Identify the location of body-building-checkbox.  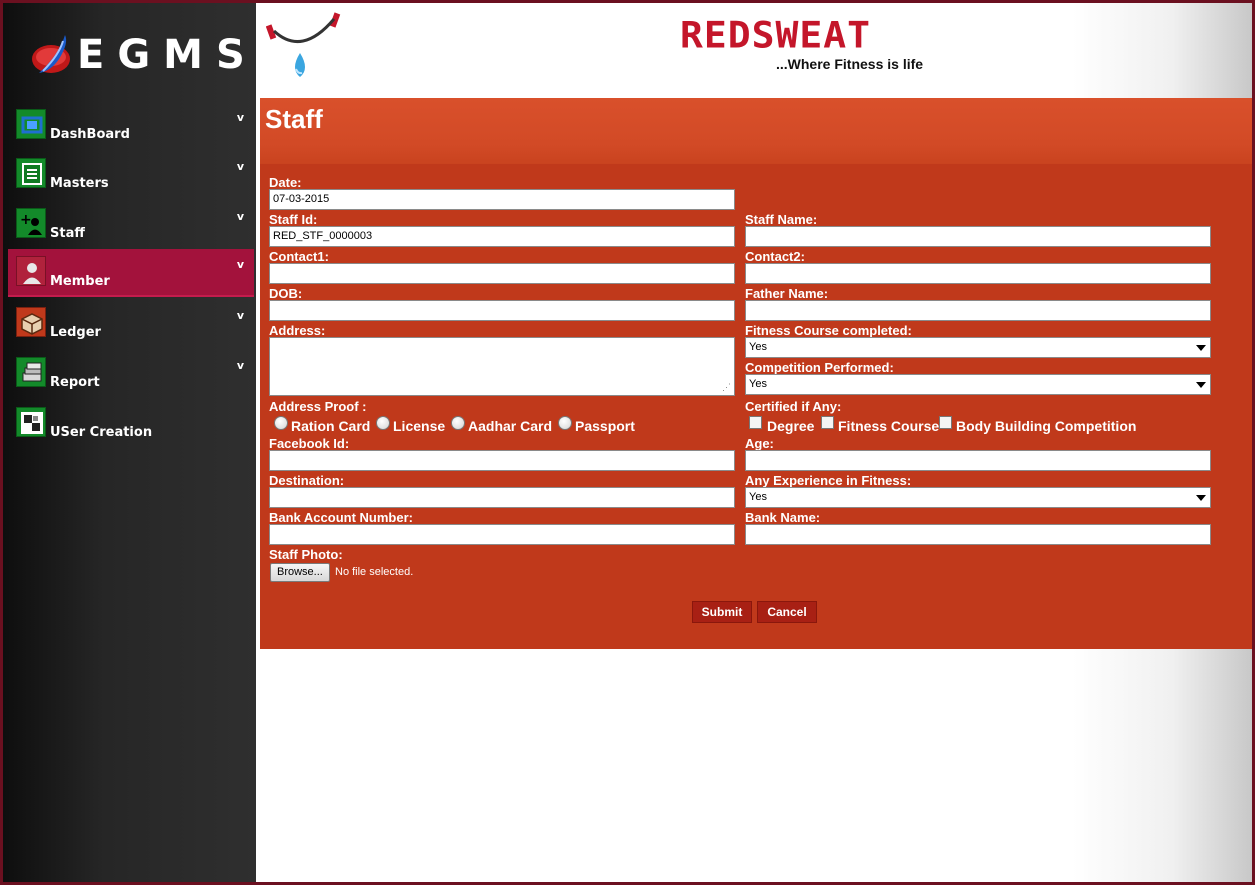
(945, 422).